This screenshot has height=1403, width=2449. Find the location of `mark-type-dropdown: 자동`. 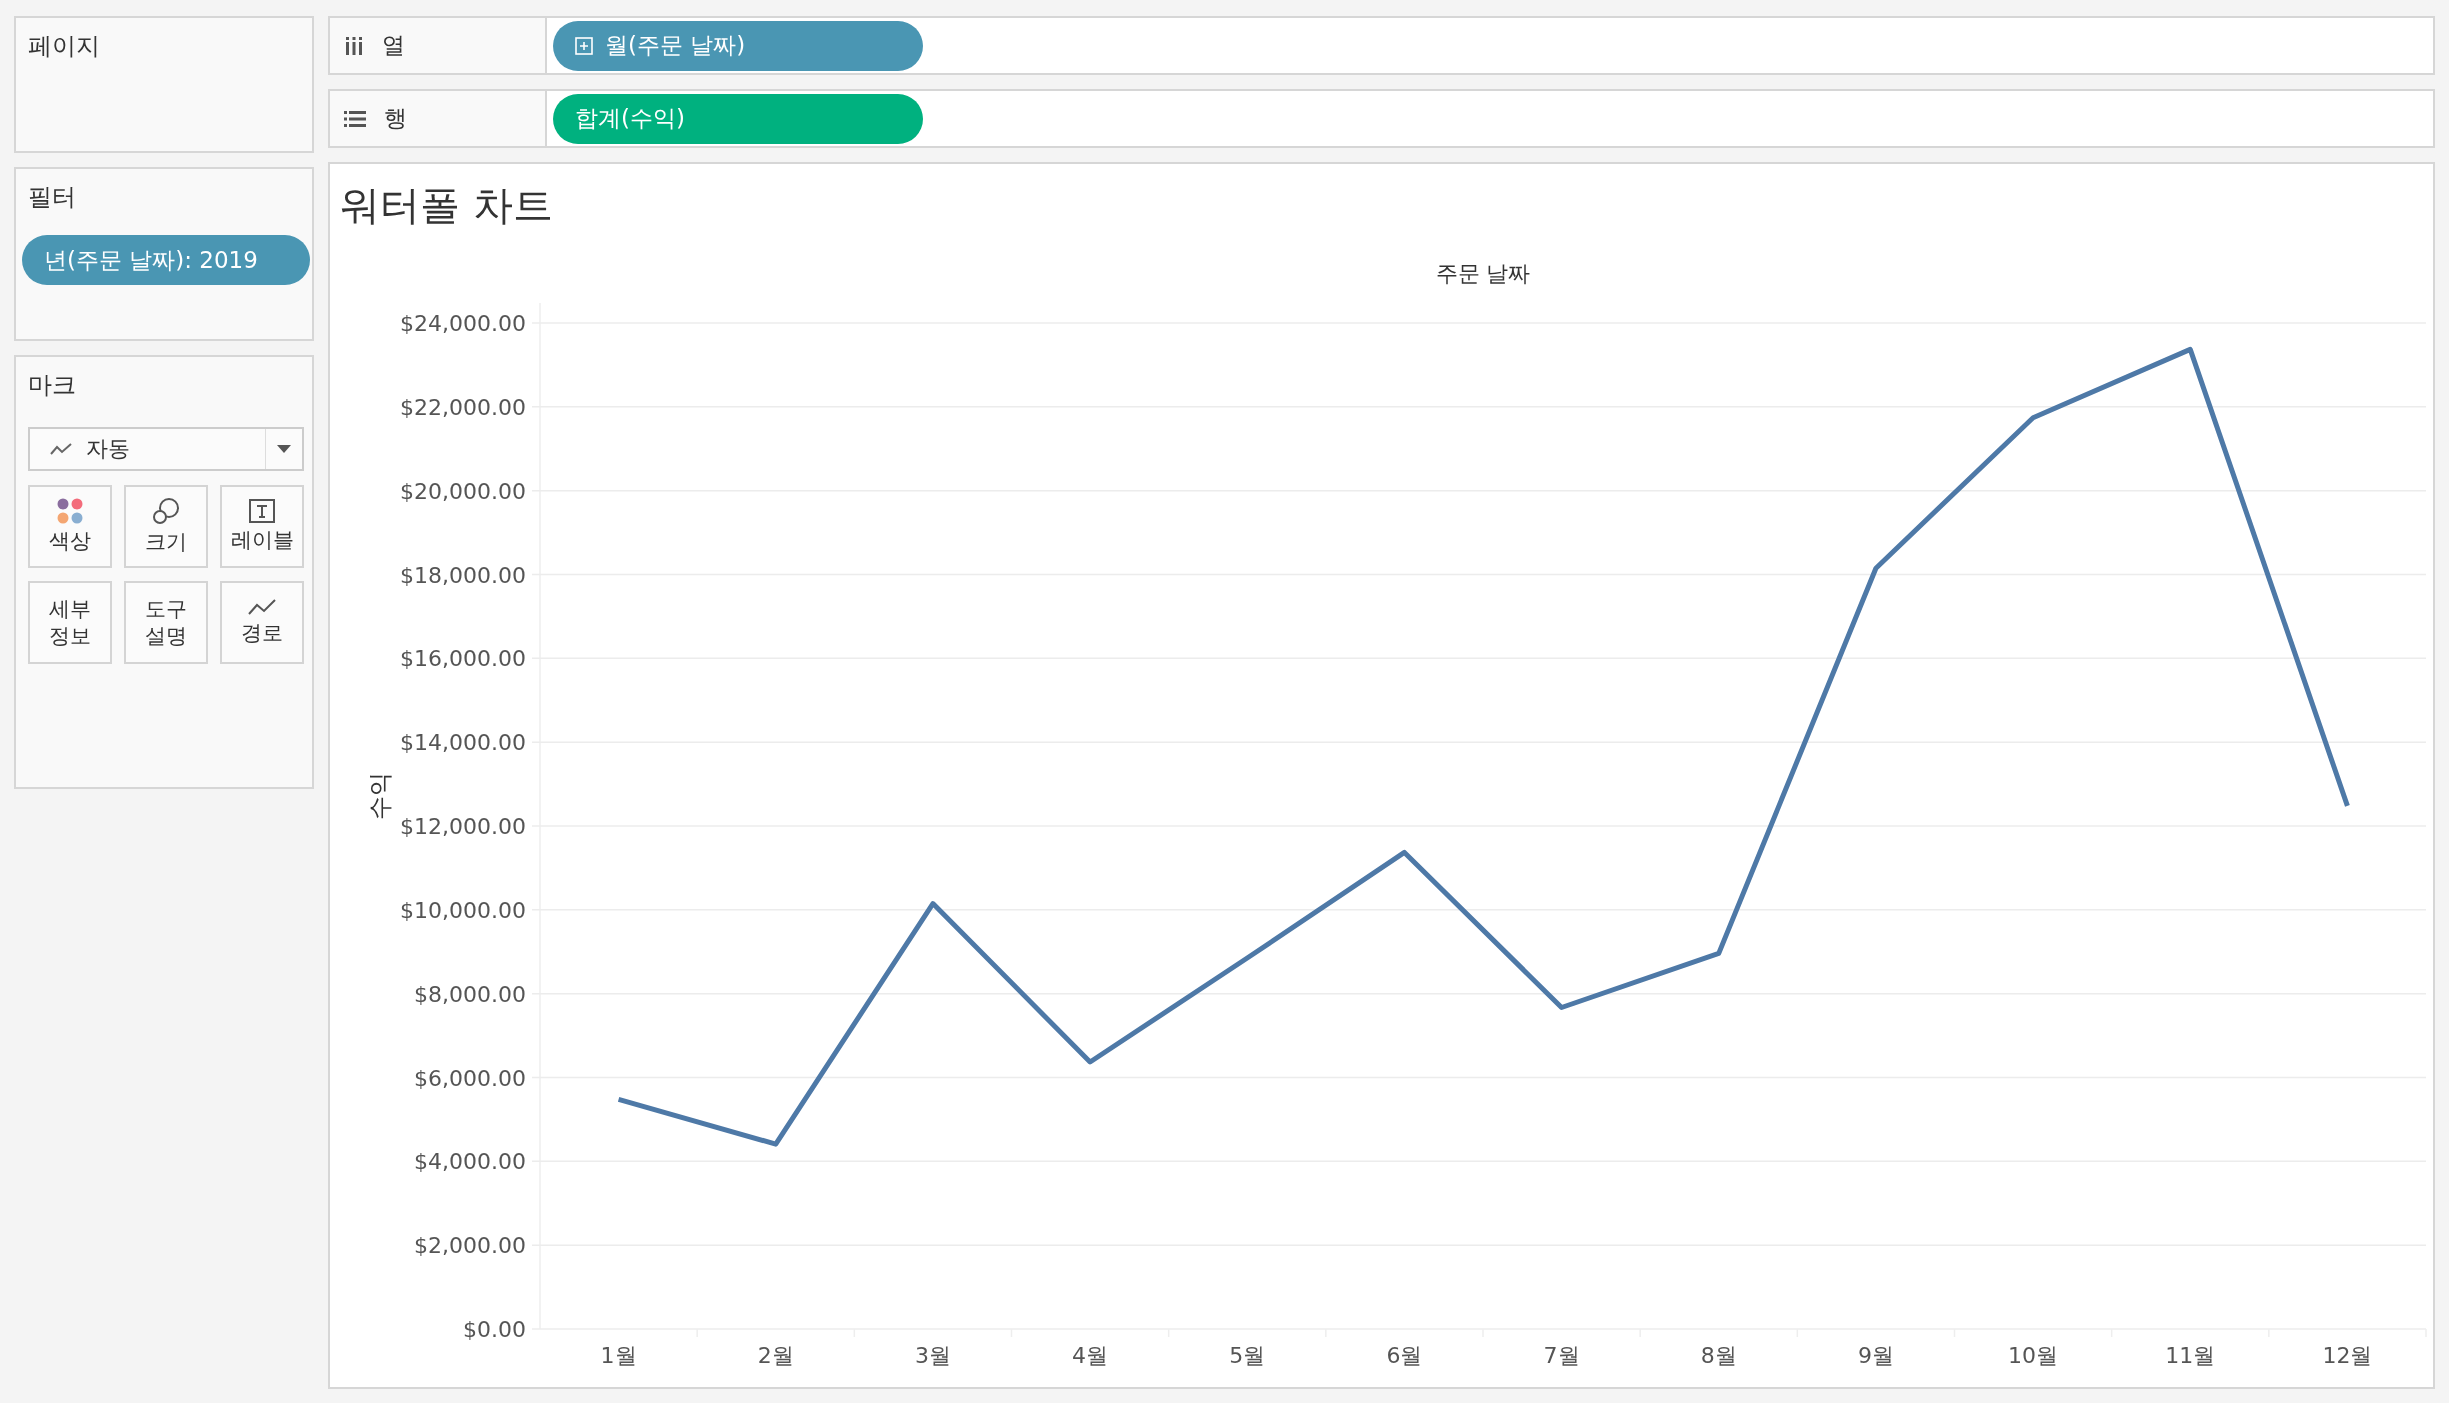

mark-type-dropdown: 자동 is located at coordinates (166, 449).